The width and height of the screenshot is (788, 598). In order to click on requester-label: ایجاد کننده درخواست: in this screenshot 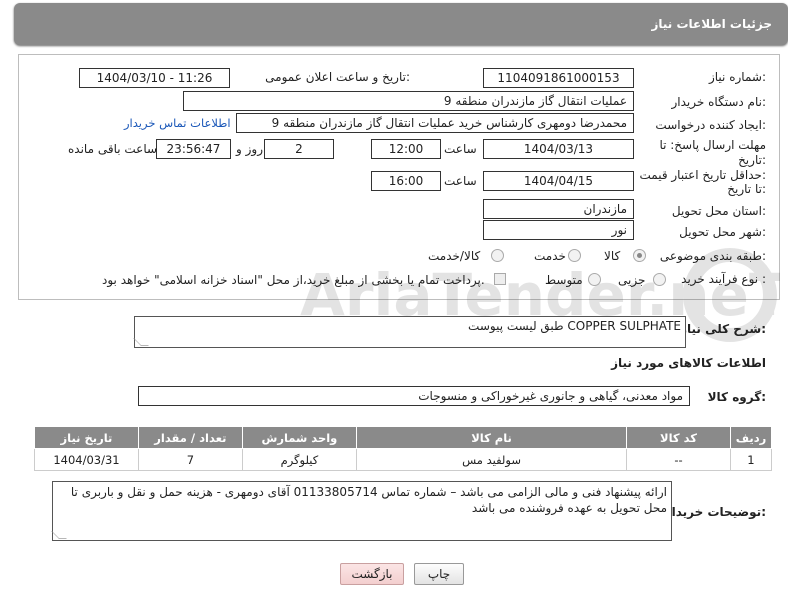, I will do `click(710, 125)`.